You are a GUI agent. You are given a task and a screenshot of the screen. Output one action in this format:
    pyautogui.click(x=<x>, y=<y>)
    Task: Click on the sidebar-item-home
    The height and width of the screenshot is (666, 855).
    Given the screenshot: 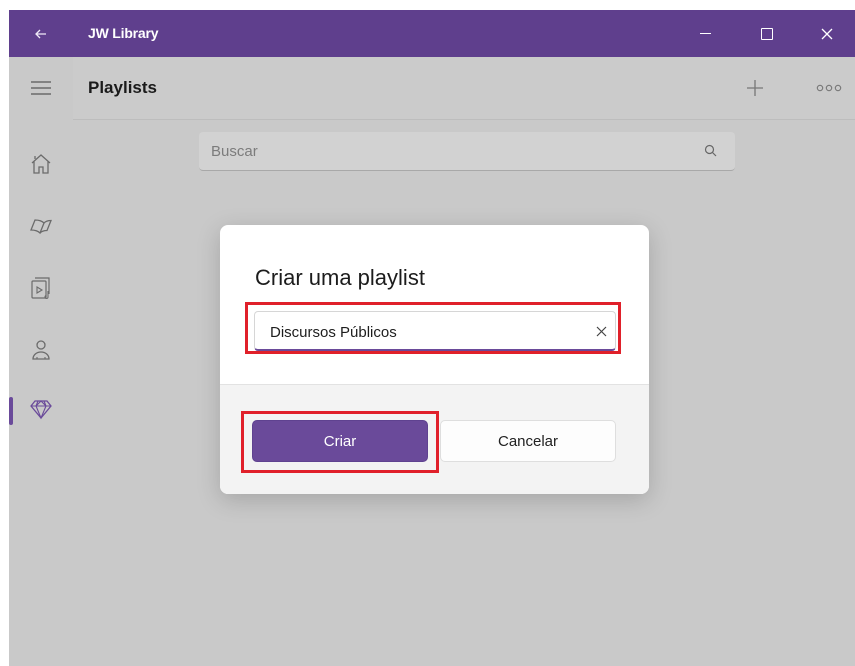 What is the action you would take?
    pyautogui.click(x=41, y=164)
    